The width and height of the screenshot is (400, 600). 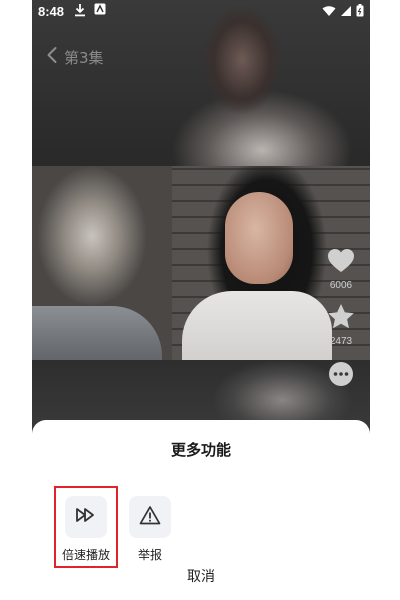 What do you see at coordinates (80, 11) in the screenshot?
I see `download-icon` at bounding box center [80, 11].